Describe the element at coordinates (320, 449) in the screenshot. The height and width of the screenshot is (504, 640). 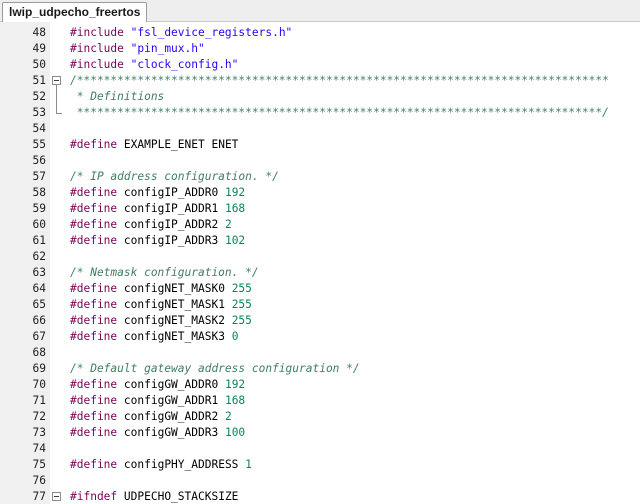
I see `code-line: 74` at that location.